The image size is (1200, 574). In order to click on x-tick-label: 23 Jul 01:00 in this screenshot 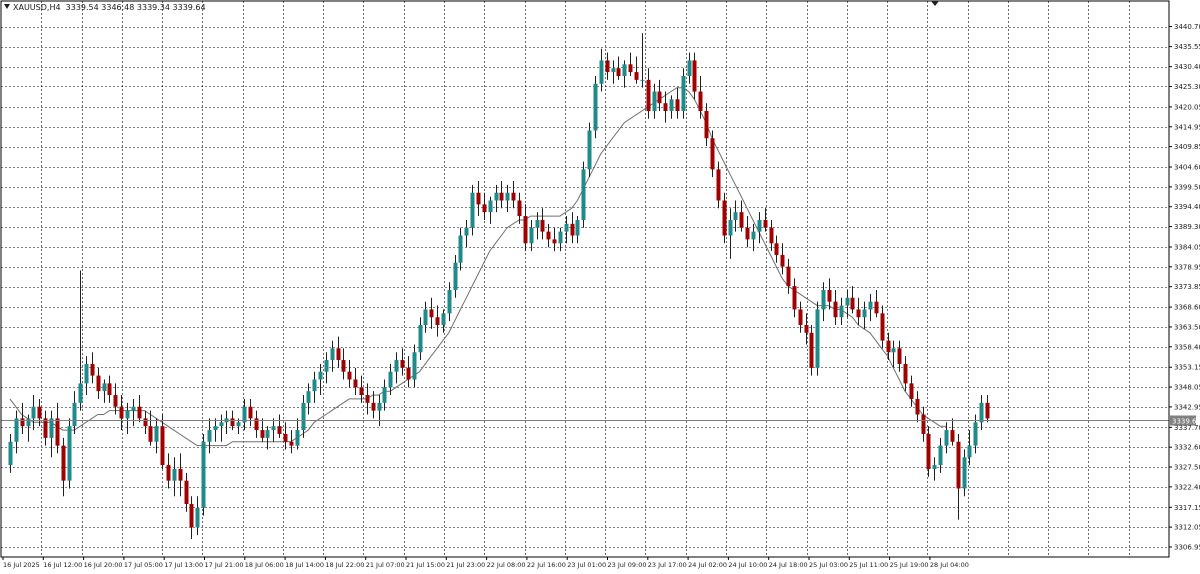, I will do `click(586, 565)`.